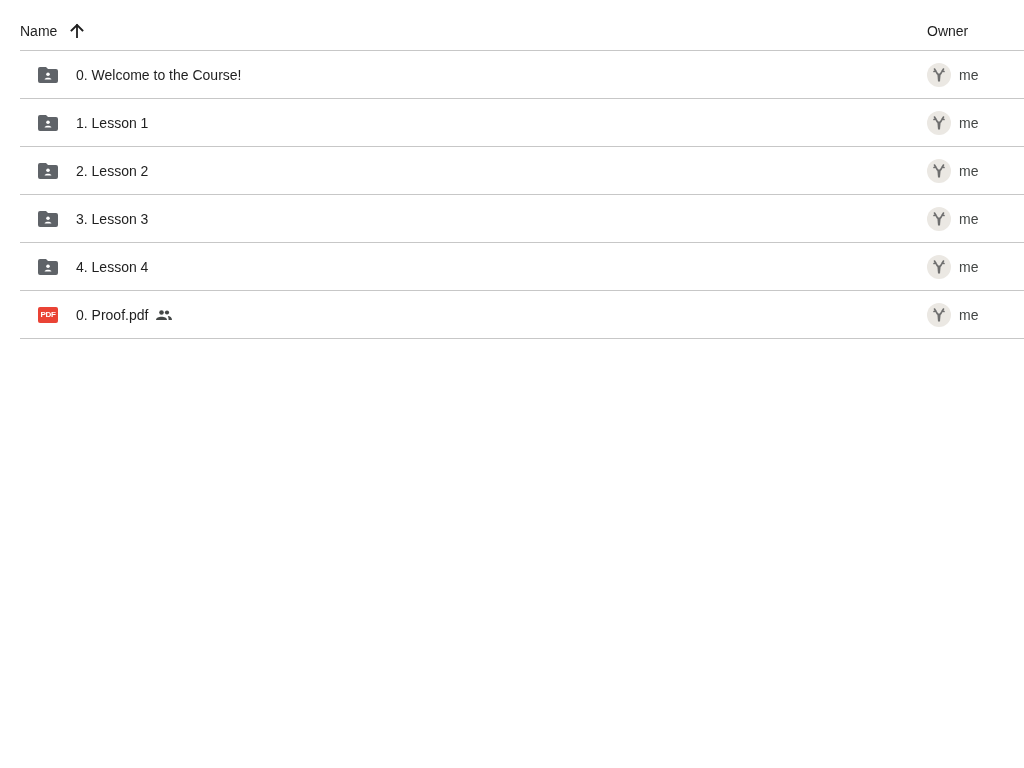 The image size is (1024, 768). I want to click on column-header: Owner, so click(948, 31).